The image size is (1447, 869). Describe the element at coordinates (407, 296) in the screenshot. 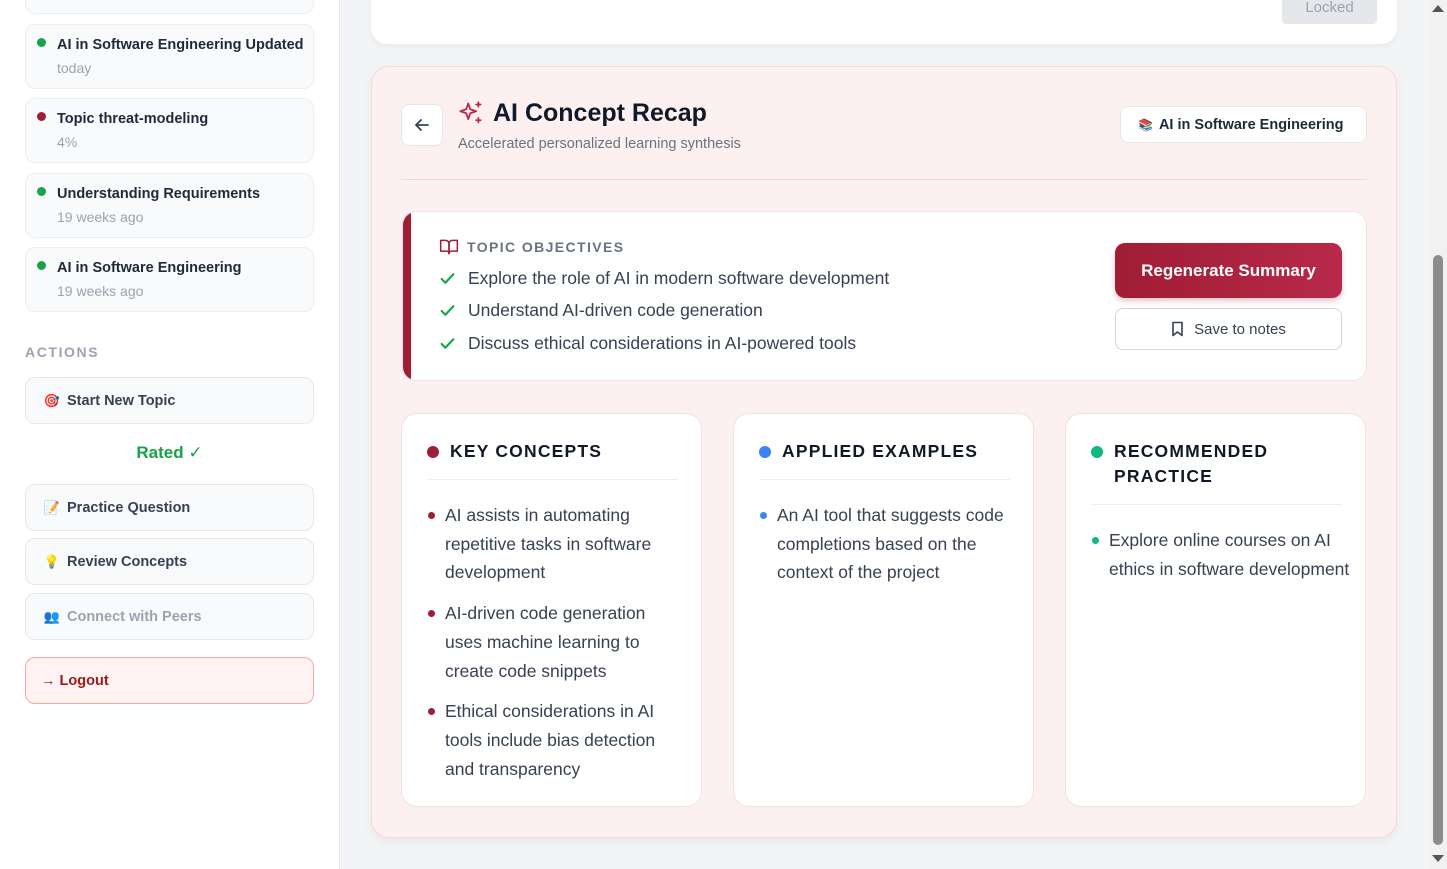

I see `accent-bar` at that location.